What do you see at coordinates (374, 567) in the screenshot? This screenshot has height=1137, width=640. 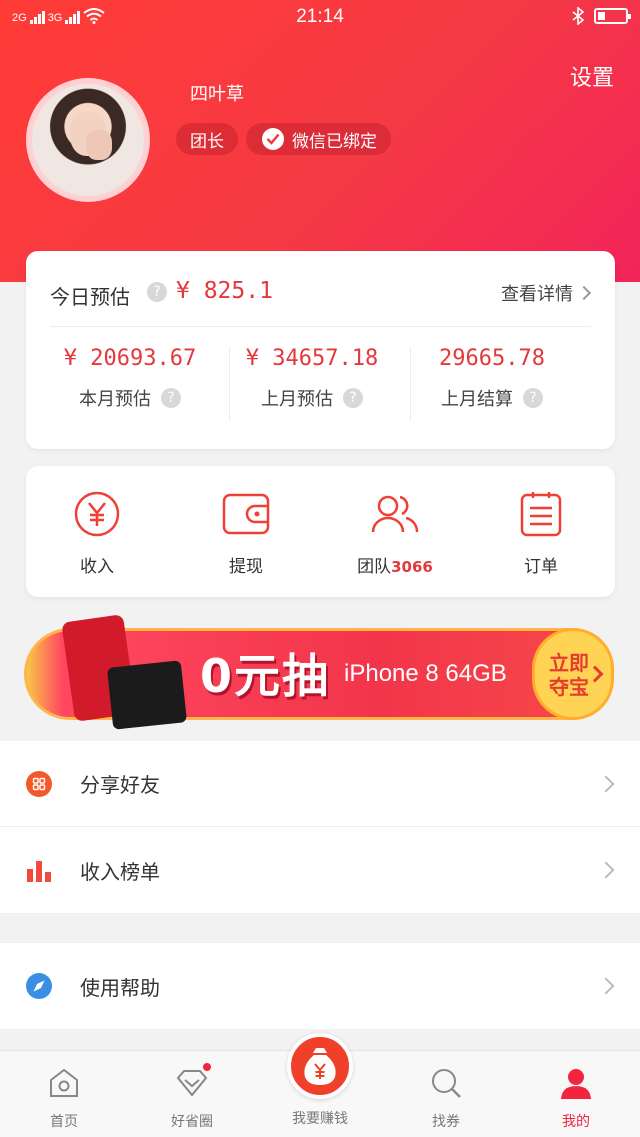 I see `team-label: 团队` at bounding box center [374, 567].